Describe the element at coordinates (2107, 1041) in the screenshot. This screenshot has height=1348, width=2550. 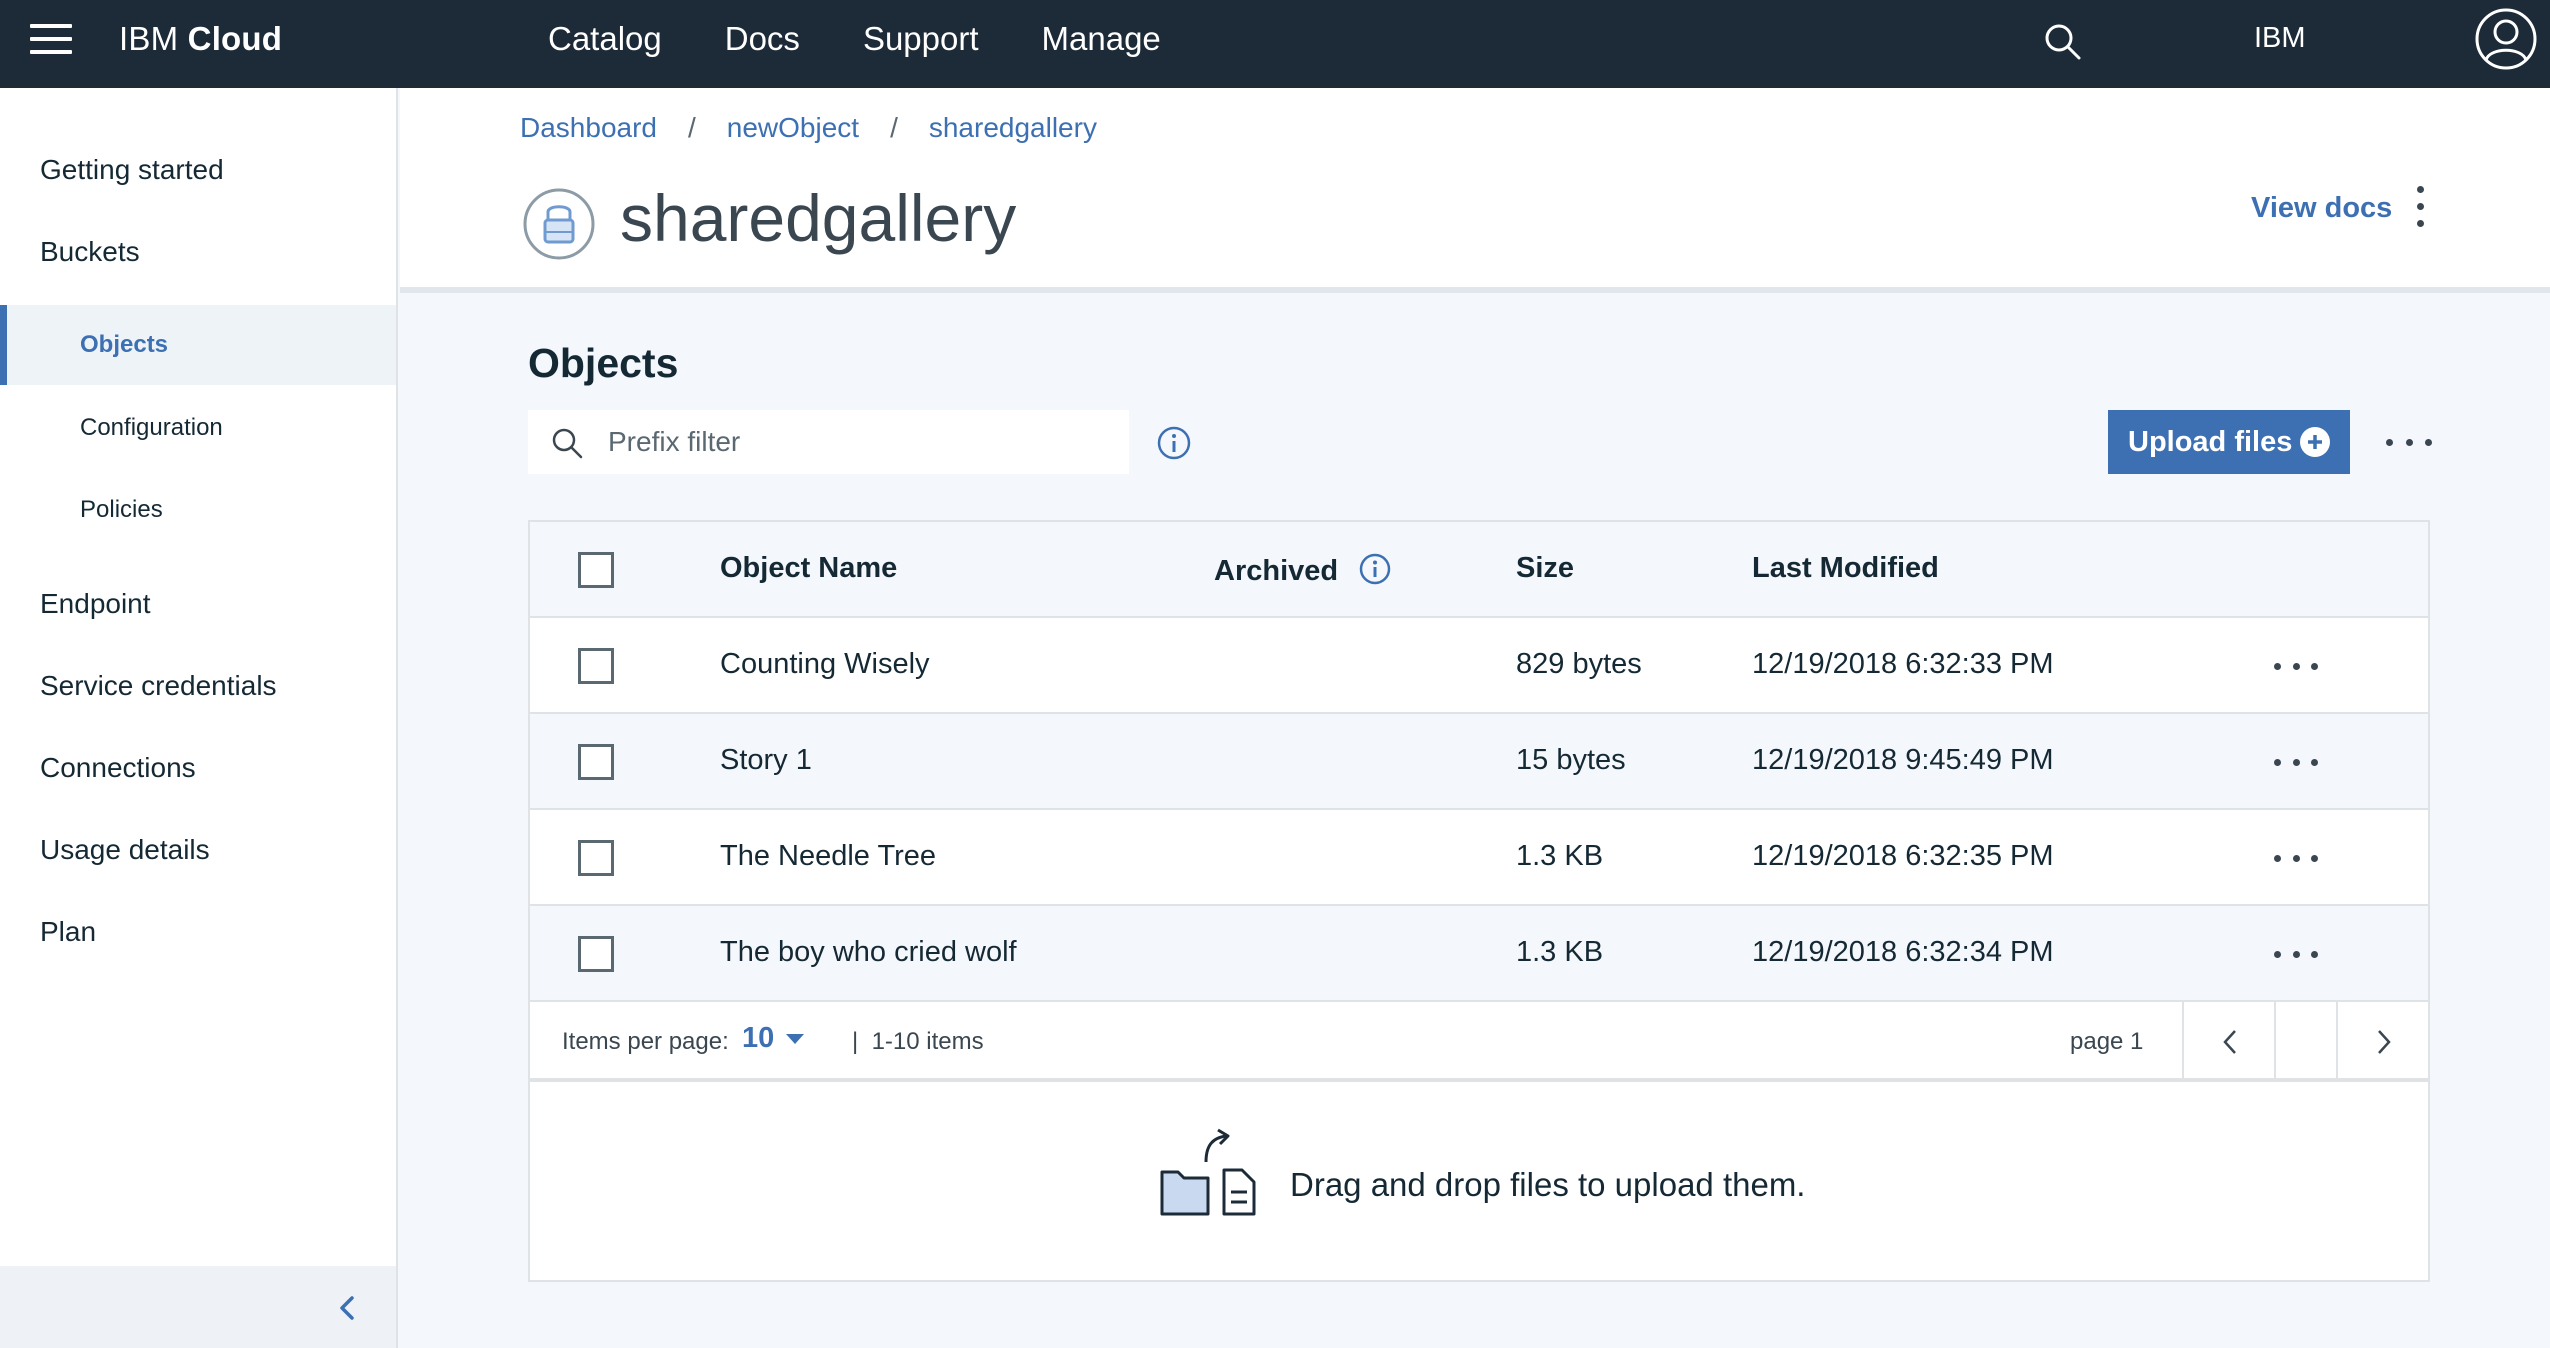
I see `page-indicator: page 1` at that location.